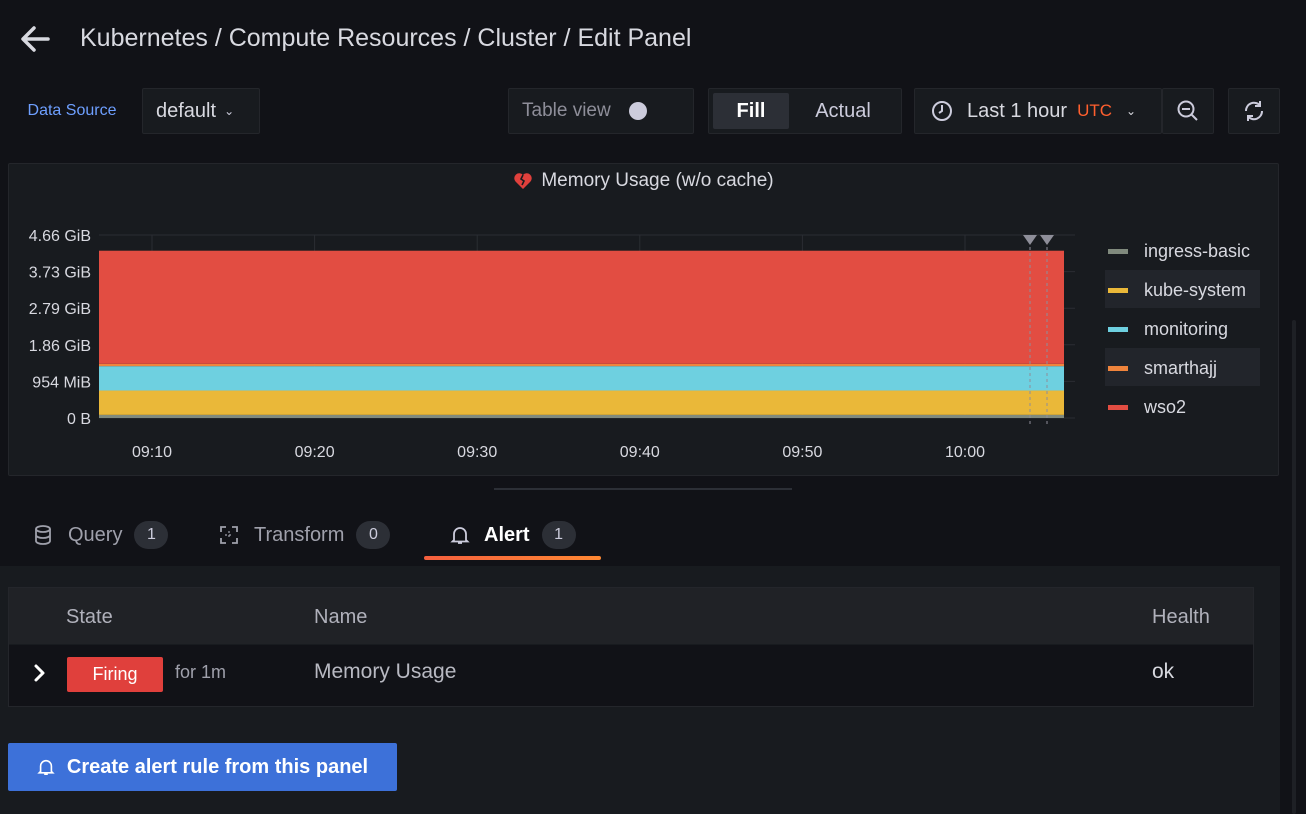 The image size is (1306, 814). I want to click on table-header-row, so click(631, 616).